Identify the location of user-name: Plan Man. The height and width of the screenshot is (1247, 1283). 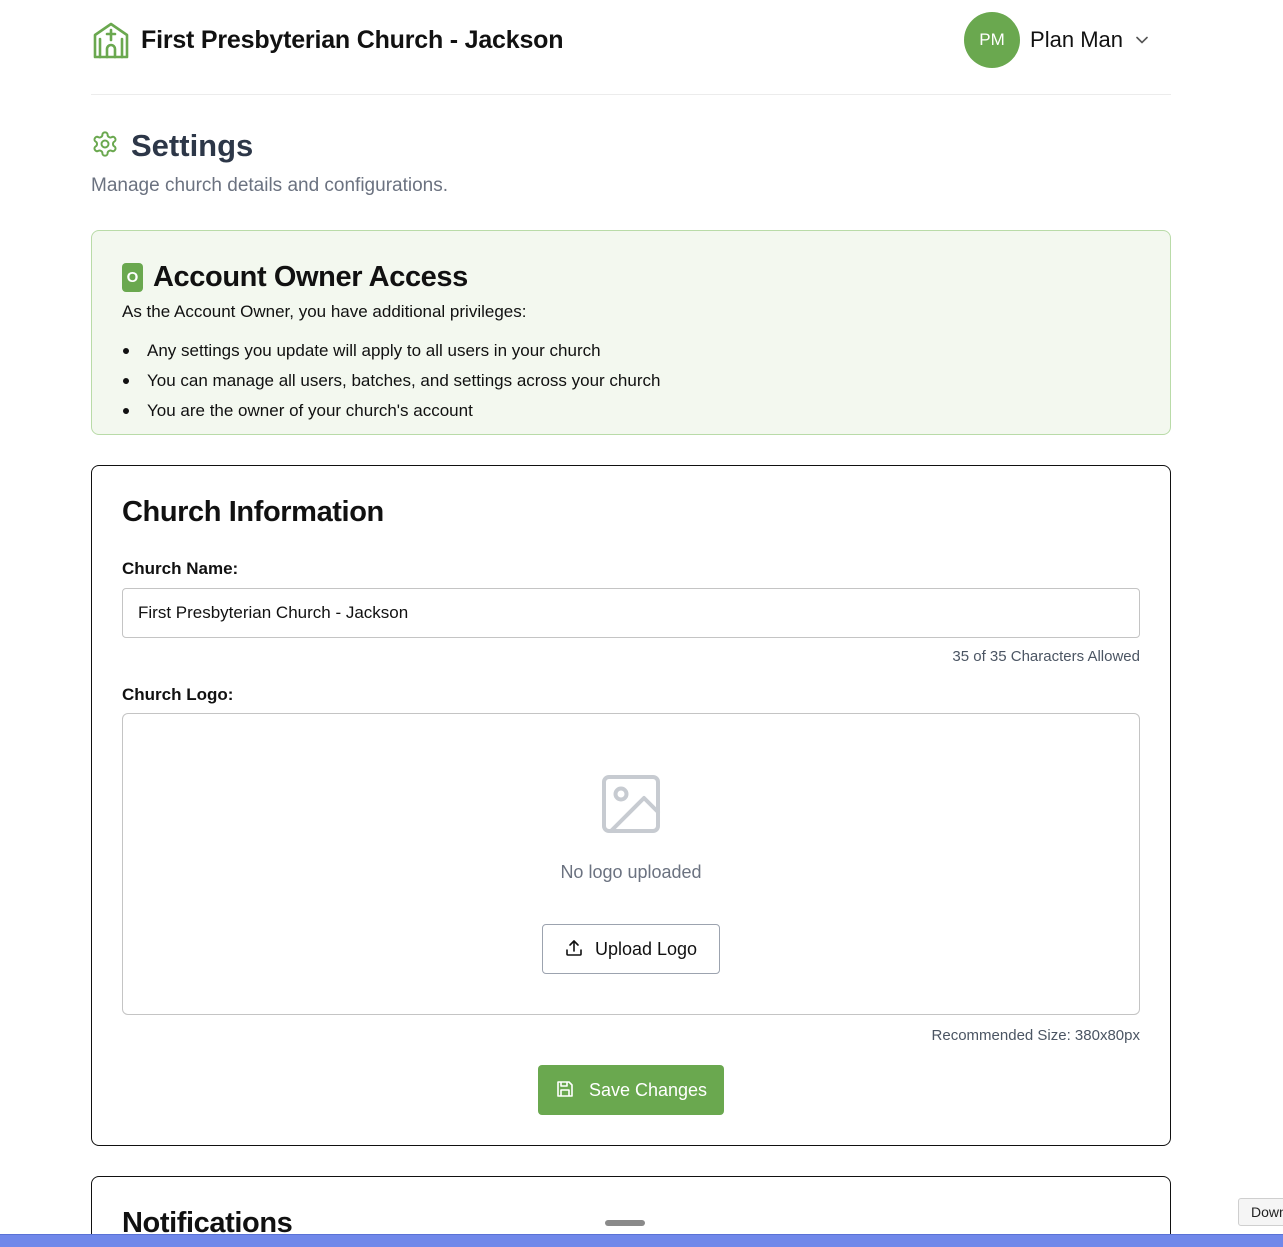
(1076, 40).